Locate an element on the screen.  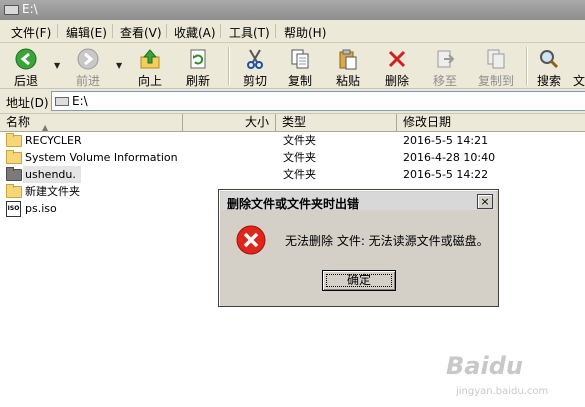
back-label: 后退 is located at coordinates (25, 81).